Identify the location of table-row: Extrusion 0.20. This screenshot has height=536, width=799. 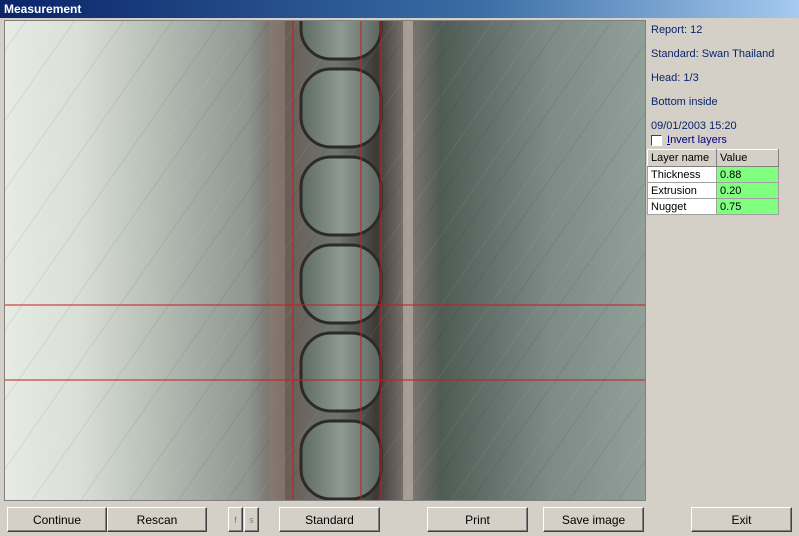
(713, 190).